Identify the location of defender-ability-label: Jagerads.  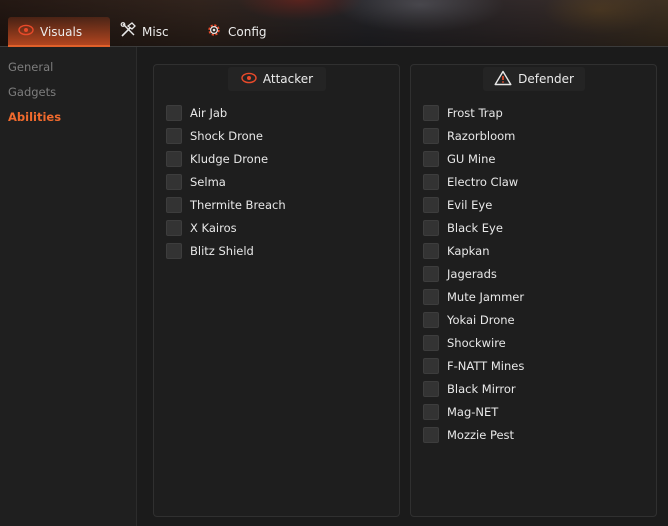
(472, 273).